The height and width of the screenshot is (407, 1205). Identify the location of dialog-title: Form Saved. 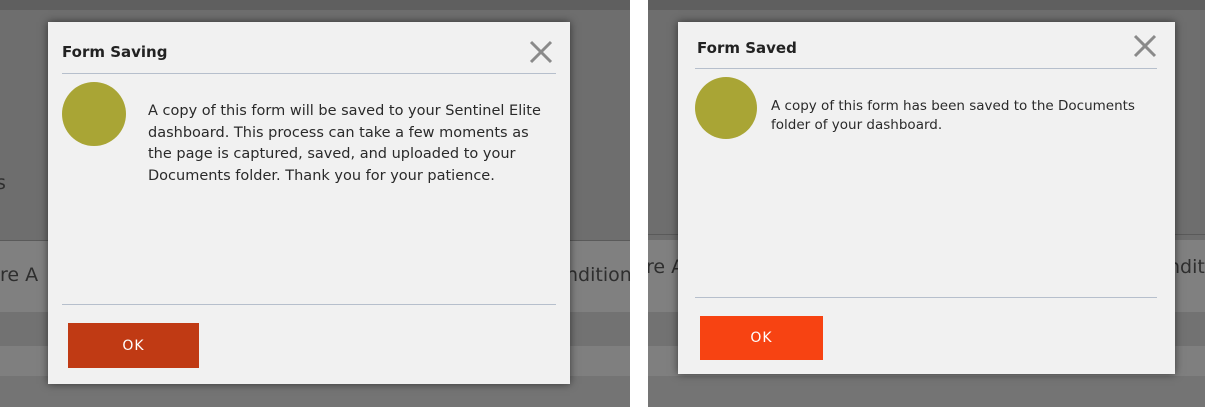
(747, 48).